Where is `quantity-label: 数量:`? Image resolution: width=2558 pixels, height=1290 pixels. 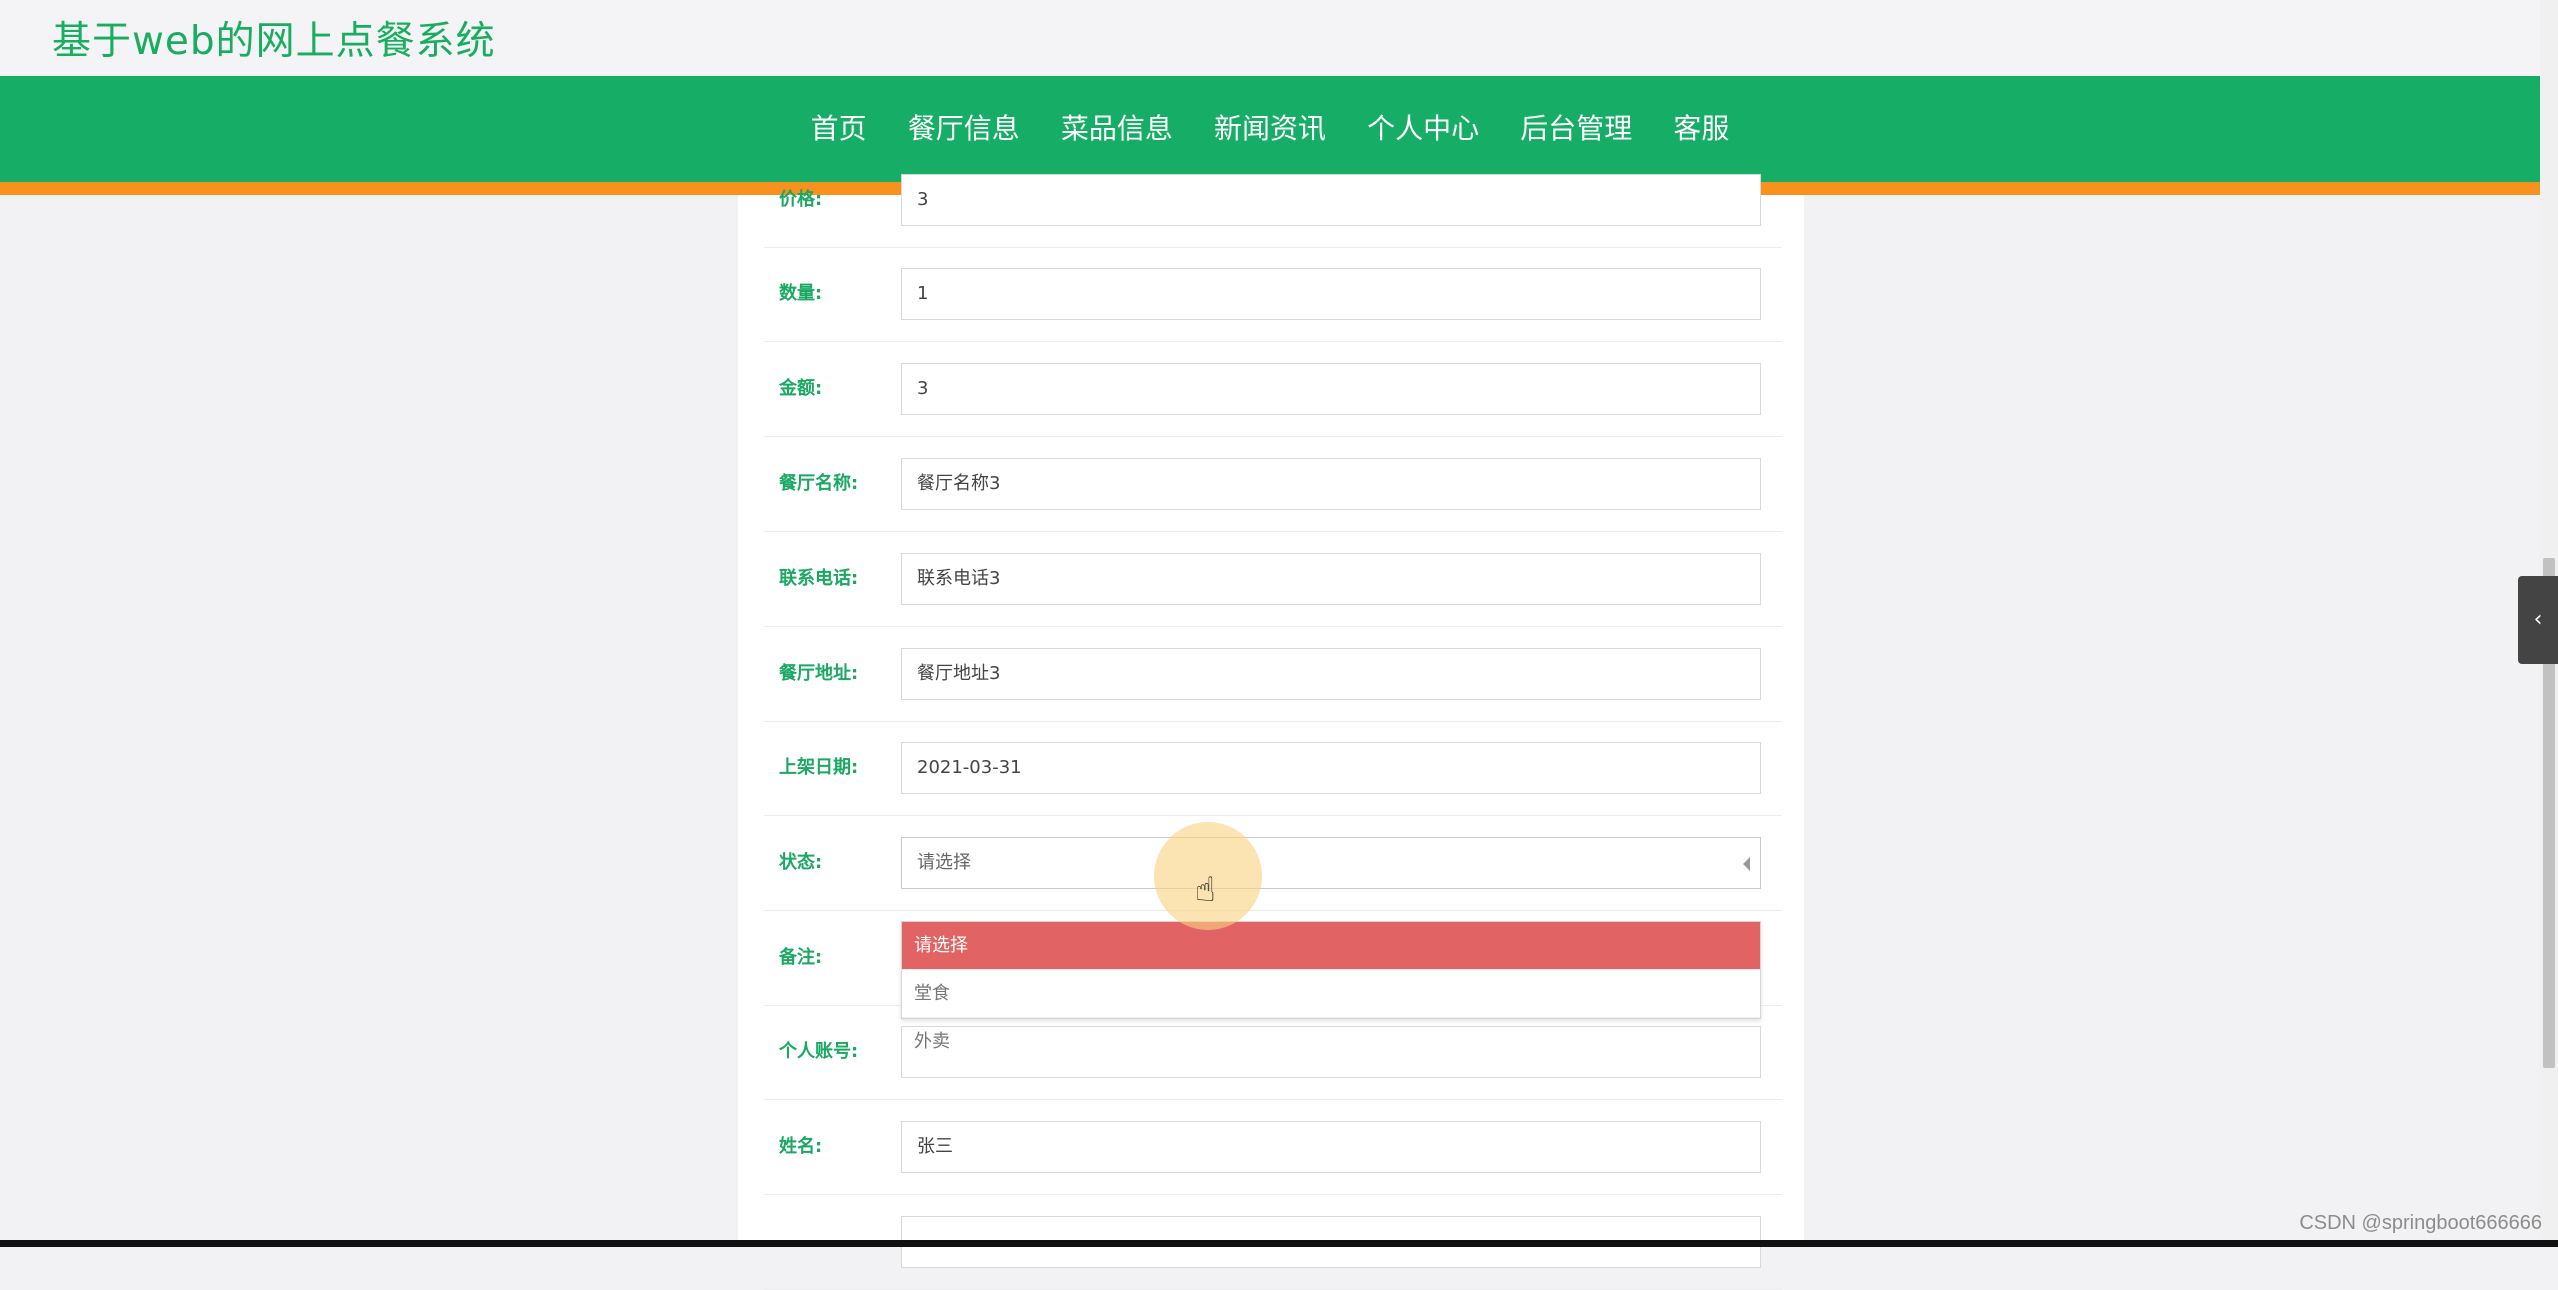 quantity-label: 数量: is located at coordinates (801, 293).